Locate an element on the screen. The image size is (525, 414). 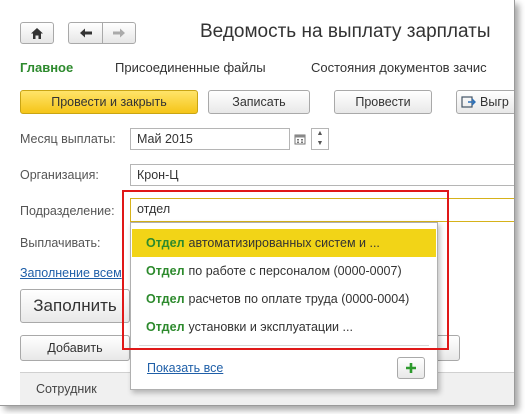
post-and-close-button: Провести и закрыть is located at coordinates (109, 102).